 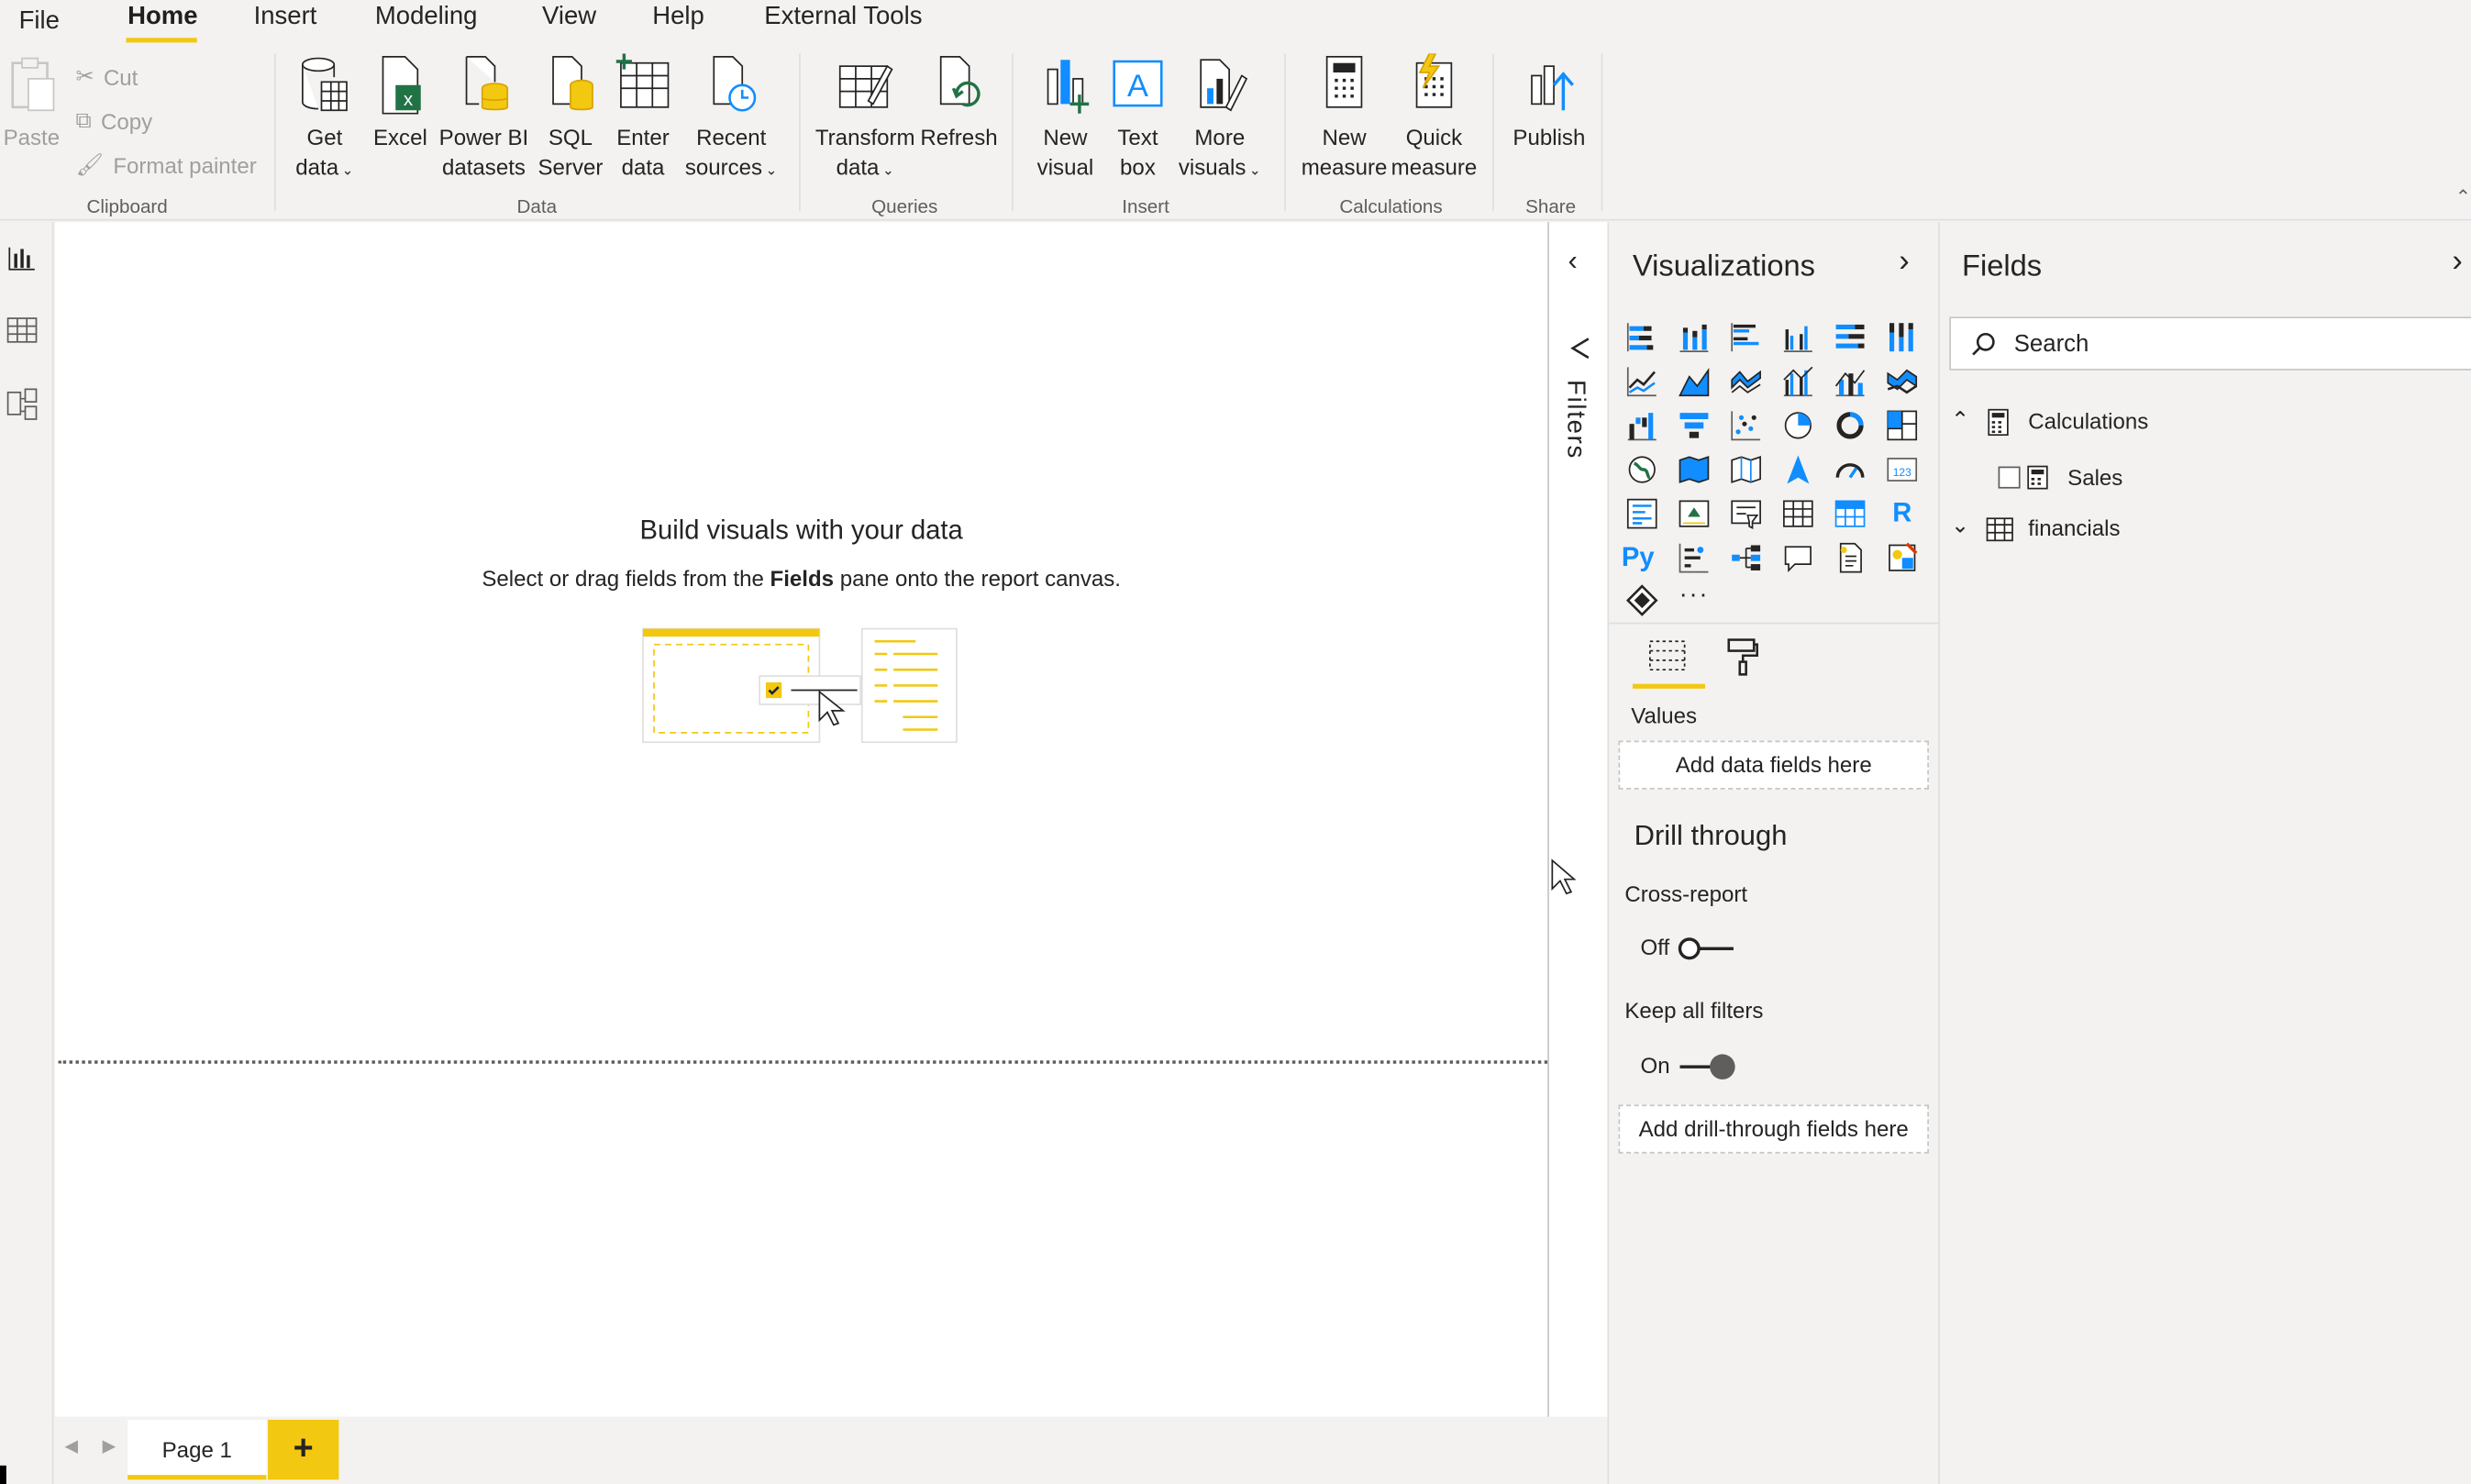 I want to click on fields-search-input: Search, so click(x=2210, y=343).